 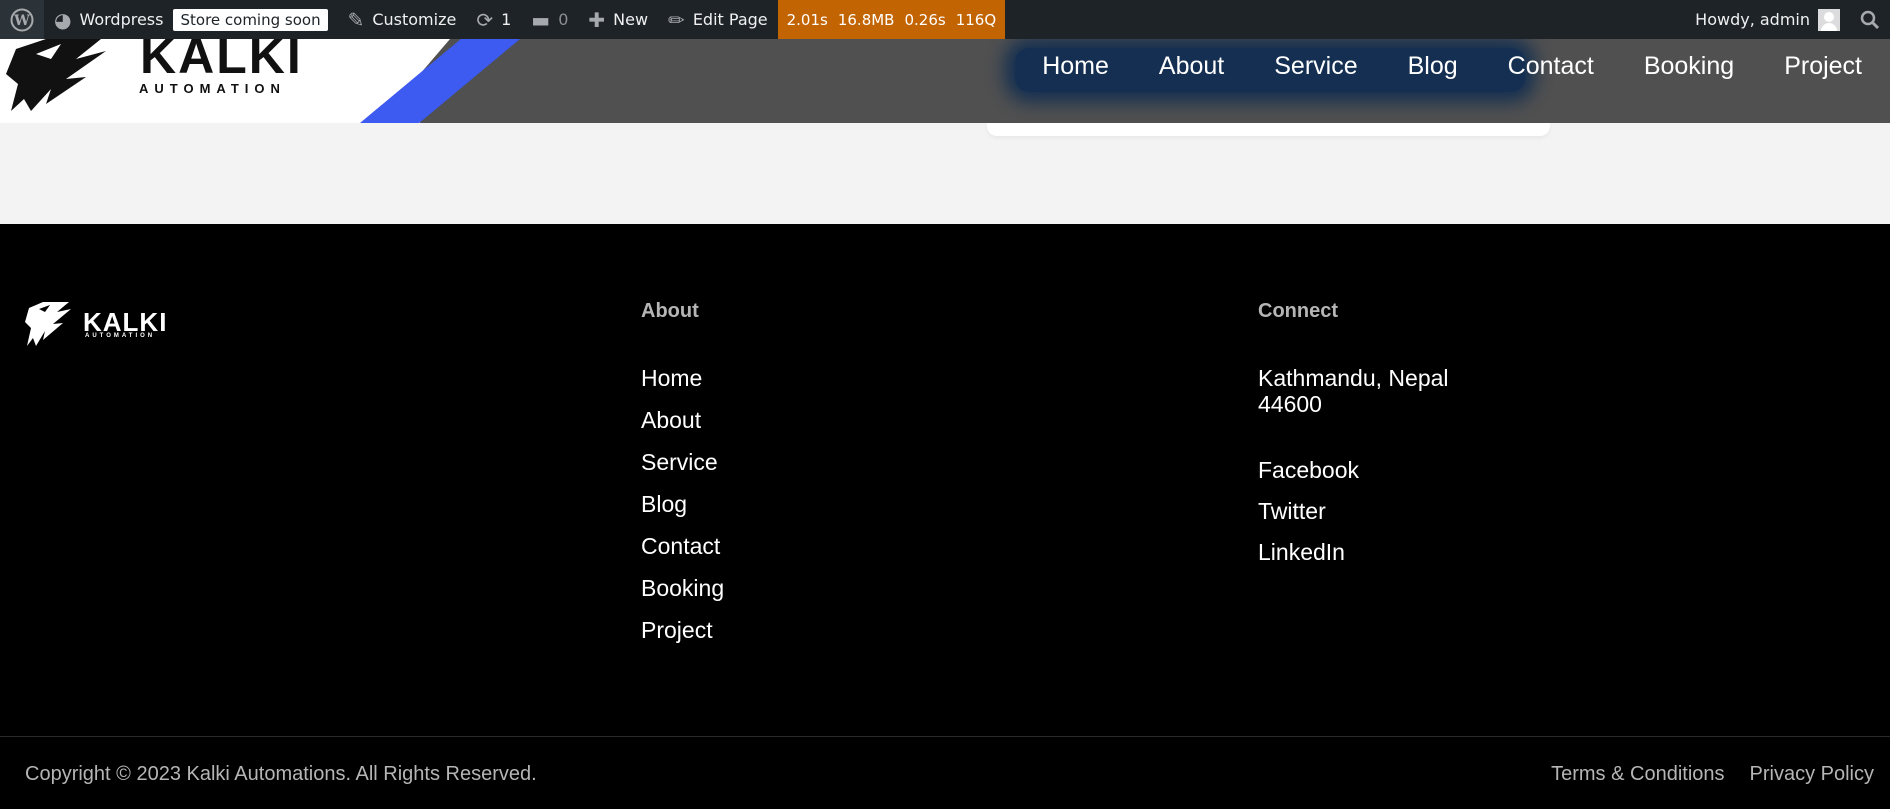 What do you see at coordinates (1191, 66) in the screenshot?
I see `nav-about: About` at bounding box center [1191, 66].